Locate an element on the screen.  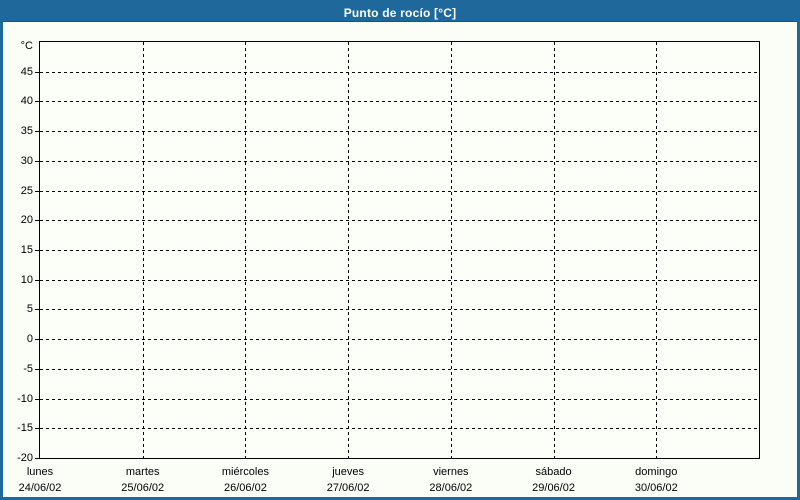
y-tick-label: 25 is located at coordinates (26, 190).